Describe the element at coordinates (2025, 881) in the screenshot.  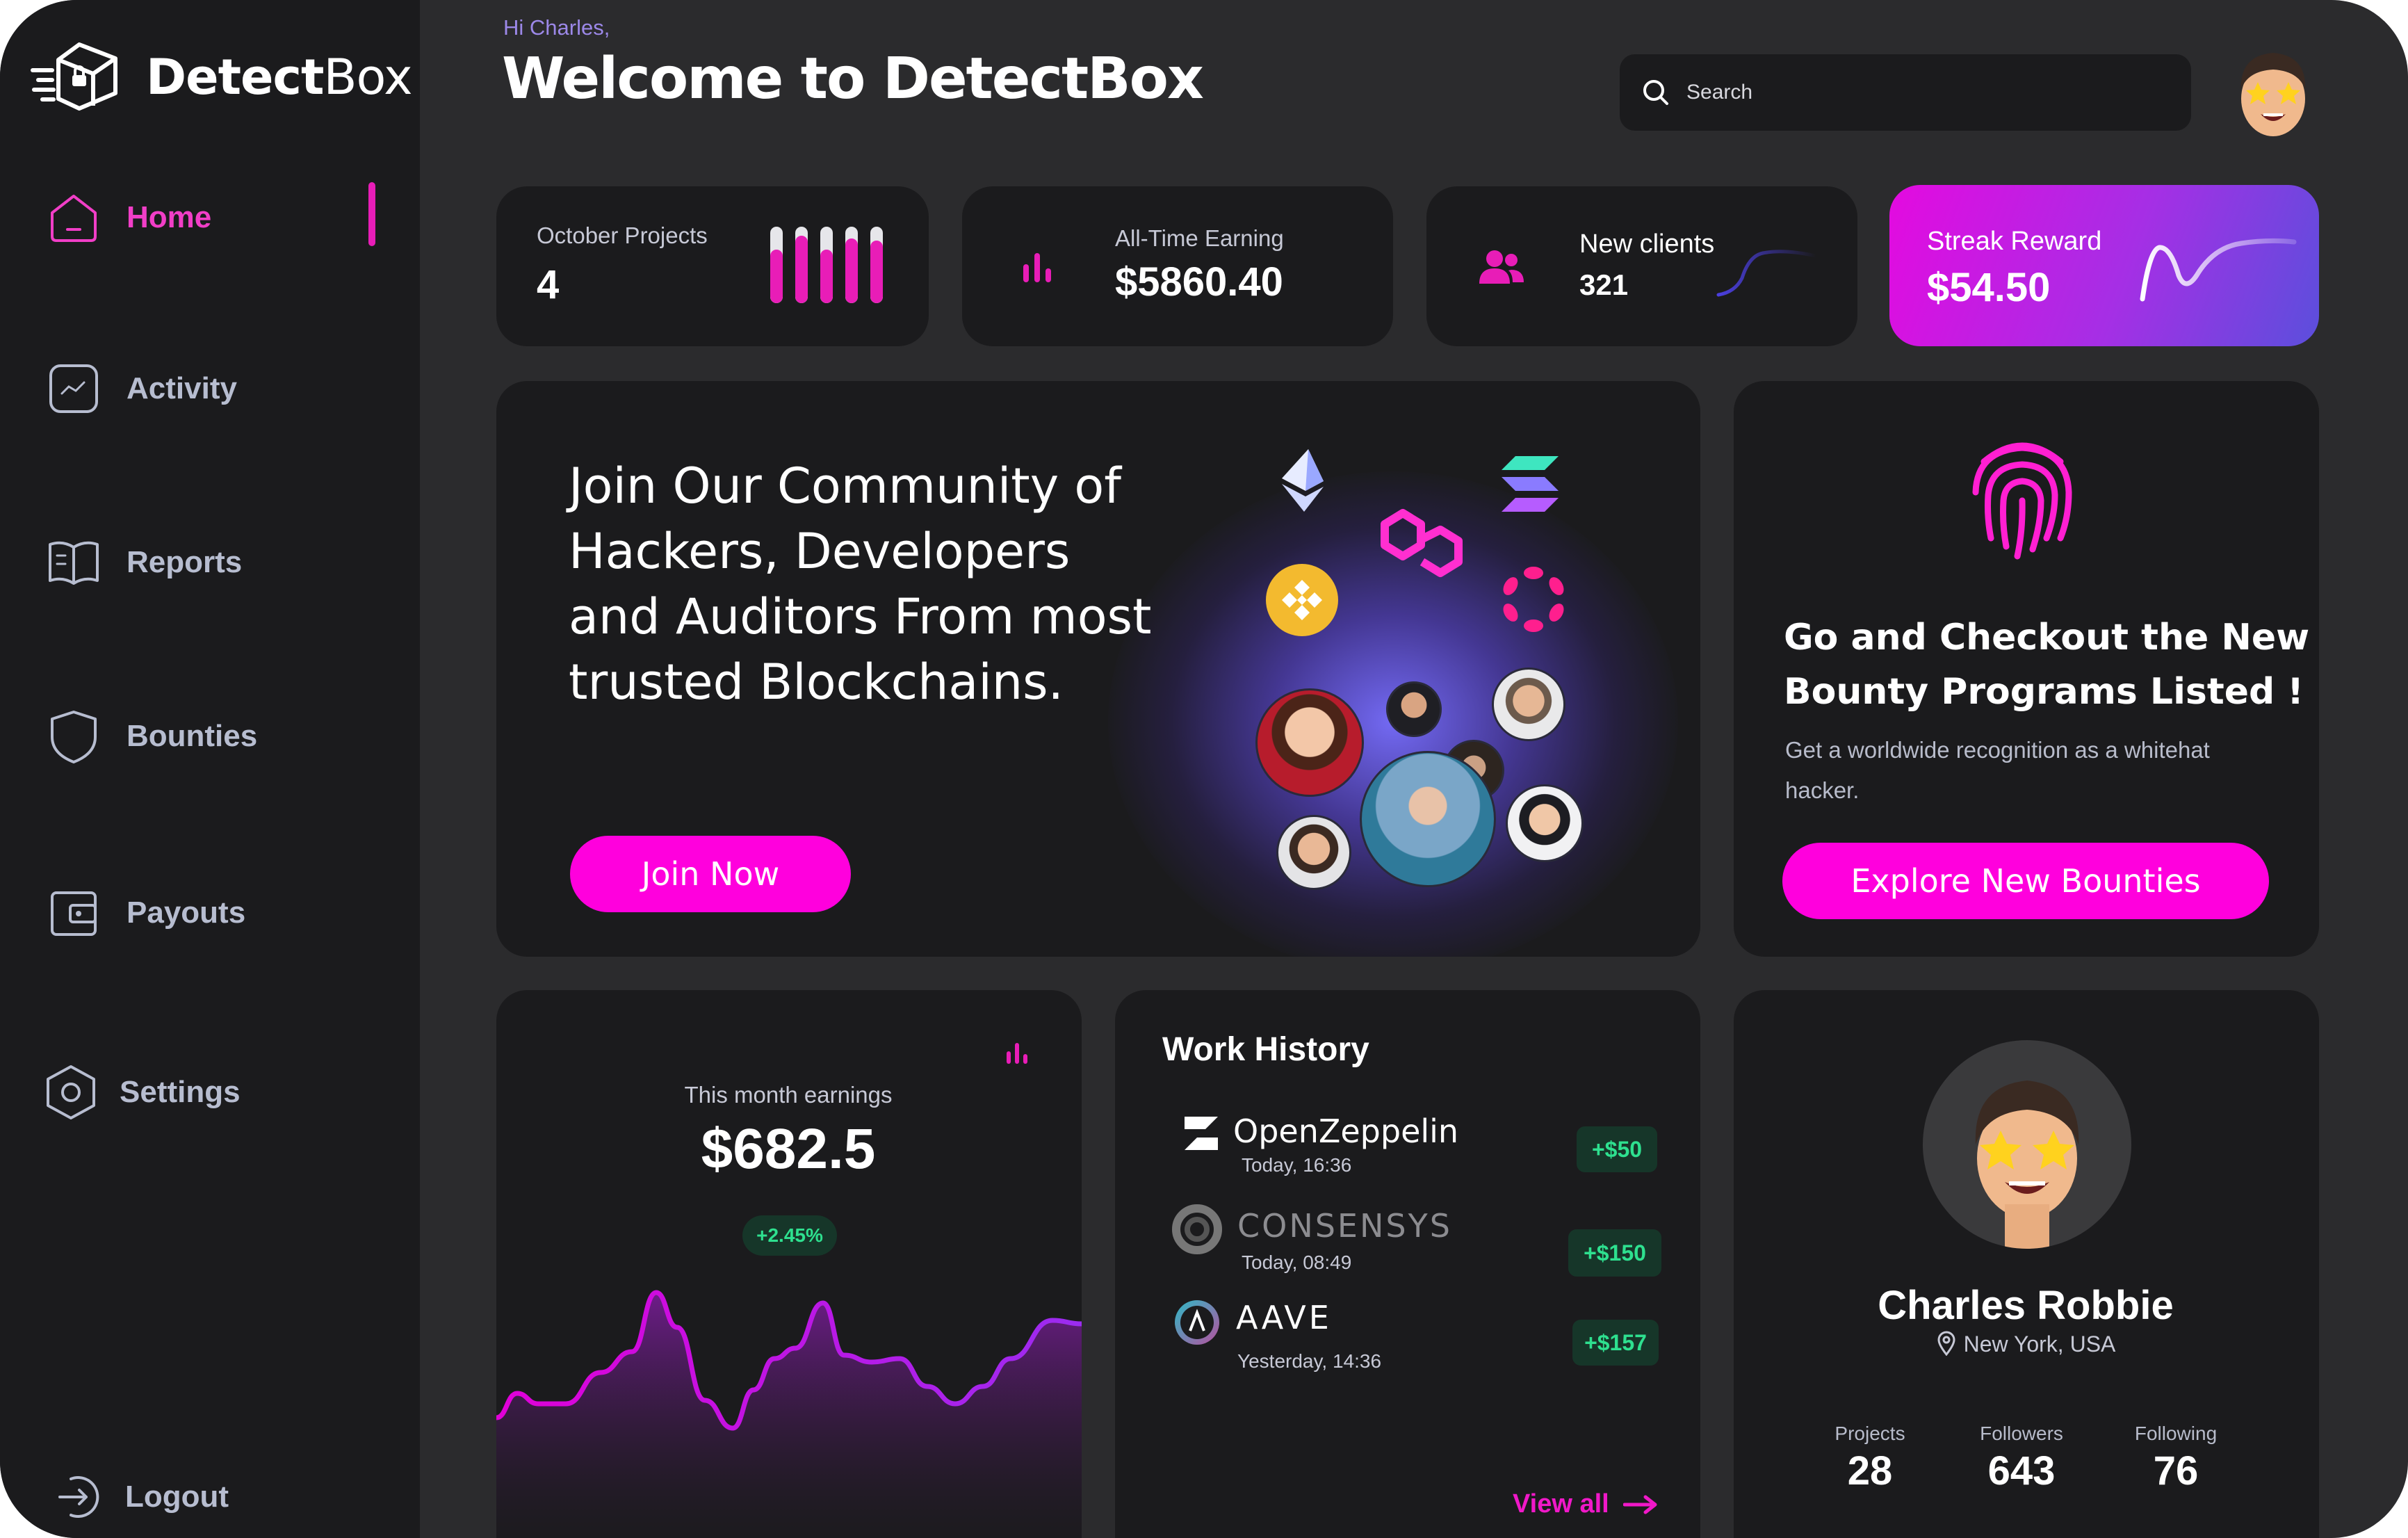
I see `explore-bounties-button: Explore New Bounties` at that location.